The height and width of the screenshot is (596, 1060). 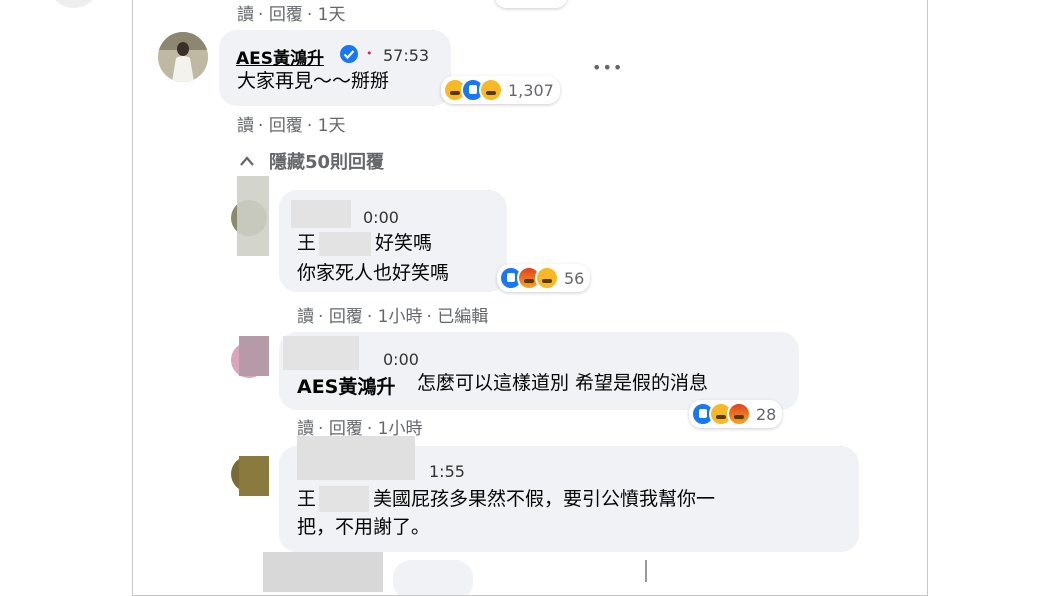 I want to click on reaction-summary: 56, so click(x=544, y=278).